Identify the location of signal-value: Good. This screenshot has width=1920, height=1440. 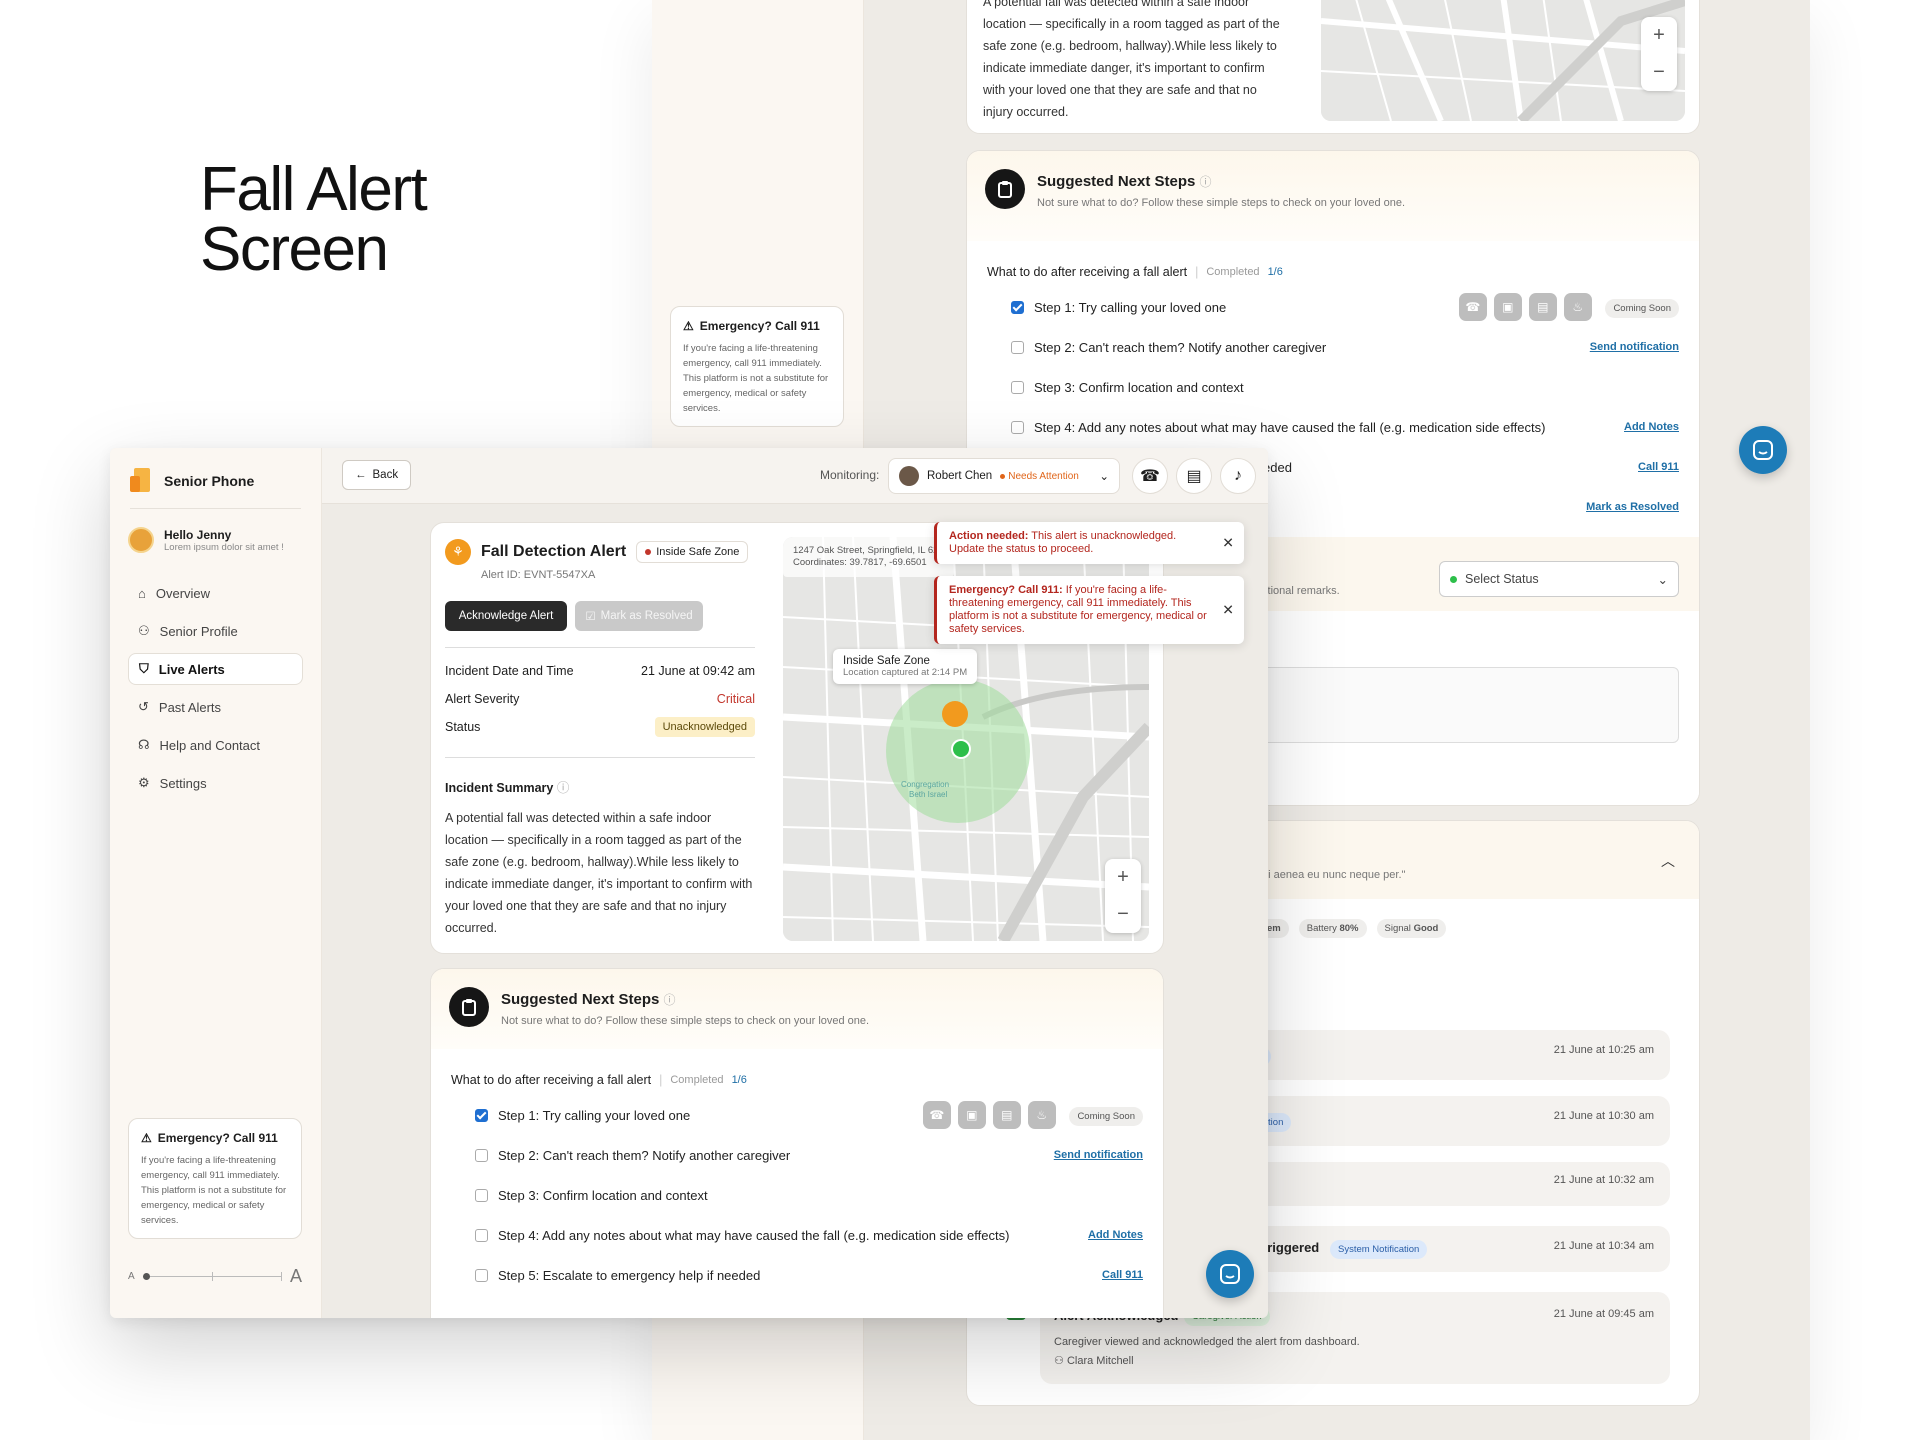
(1426, 928).